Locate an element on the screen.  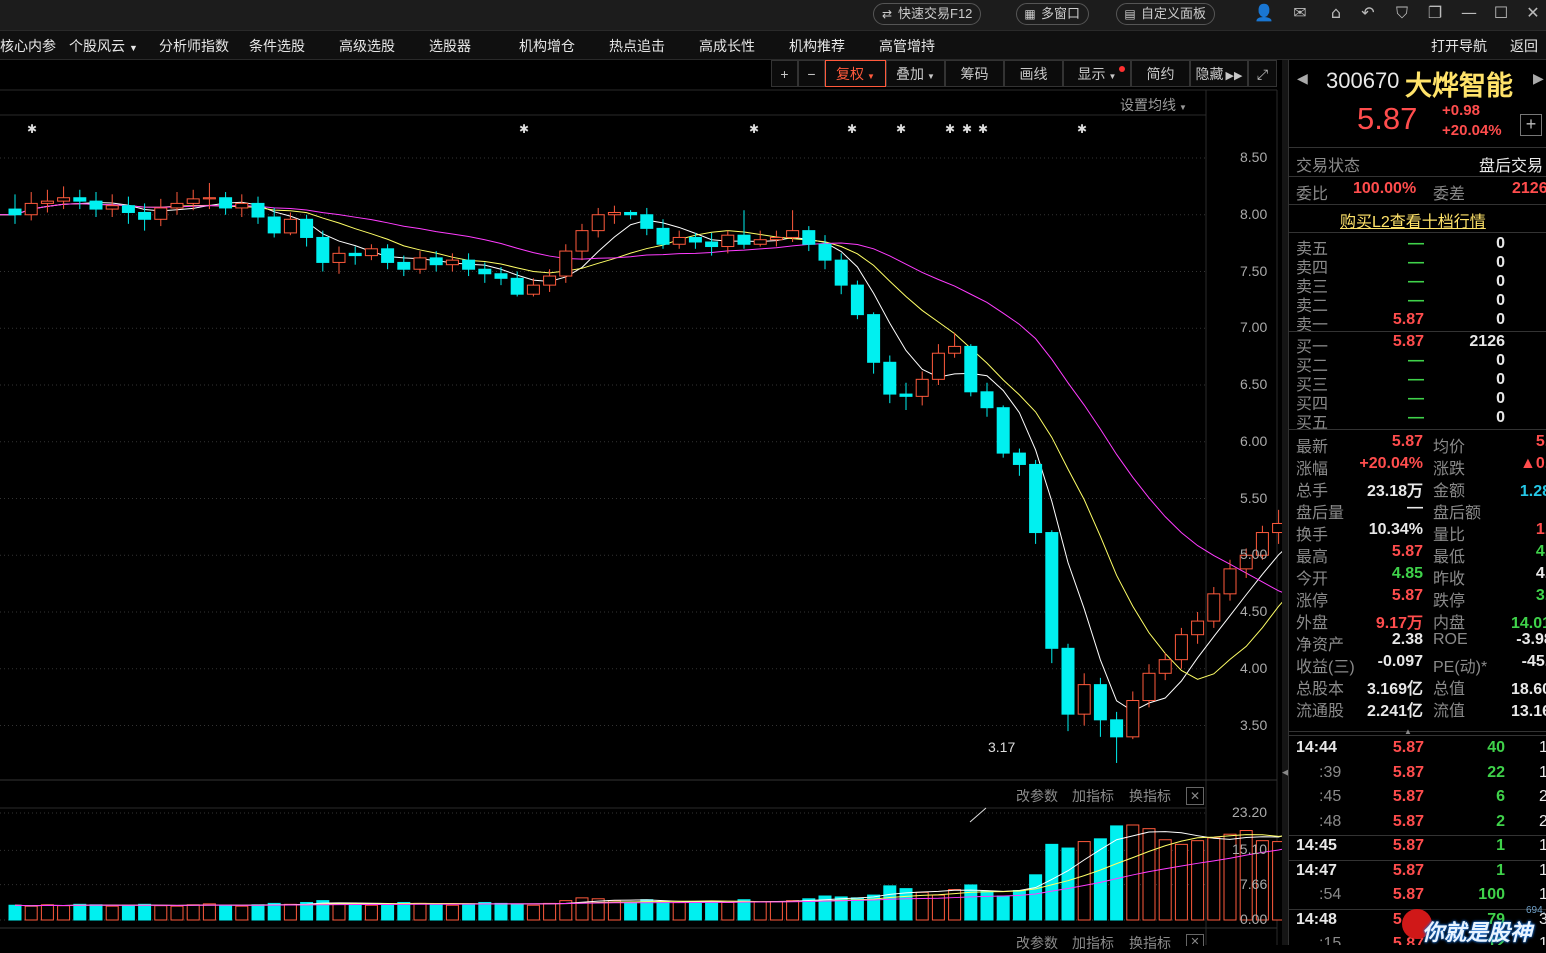
row-value: — is located at coordinates (1416, 417).